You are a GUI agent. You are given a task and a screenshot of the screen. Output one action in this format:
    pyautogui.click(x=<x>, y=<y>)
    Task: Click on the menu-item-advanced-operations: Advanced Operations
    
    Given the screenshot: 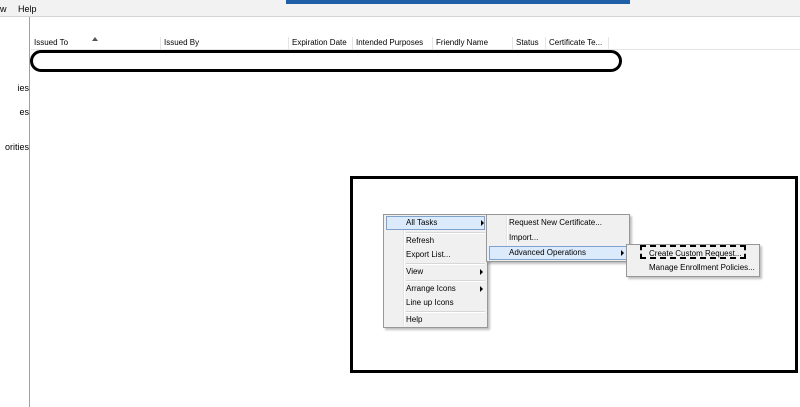 What is the action you would take?
    pyautogui.click(x=558, y=253)
    